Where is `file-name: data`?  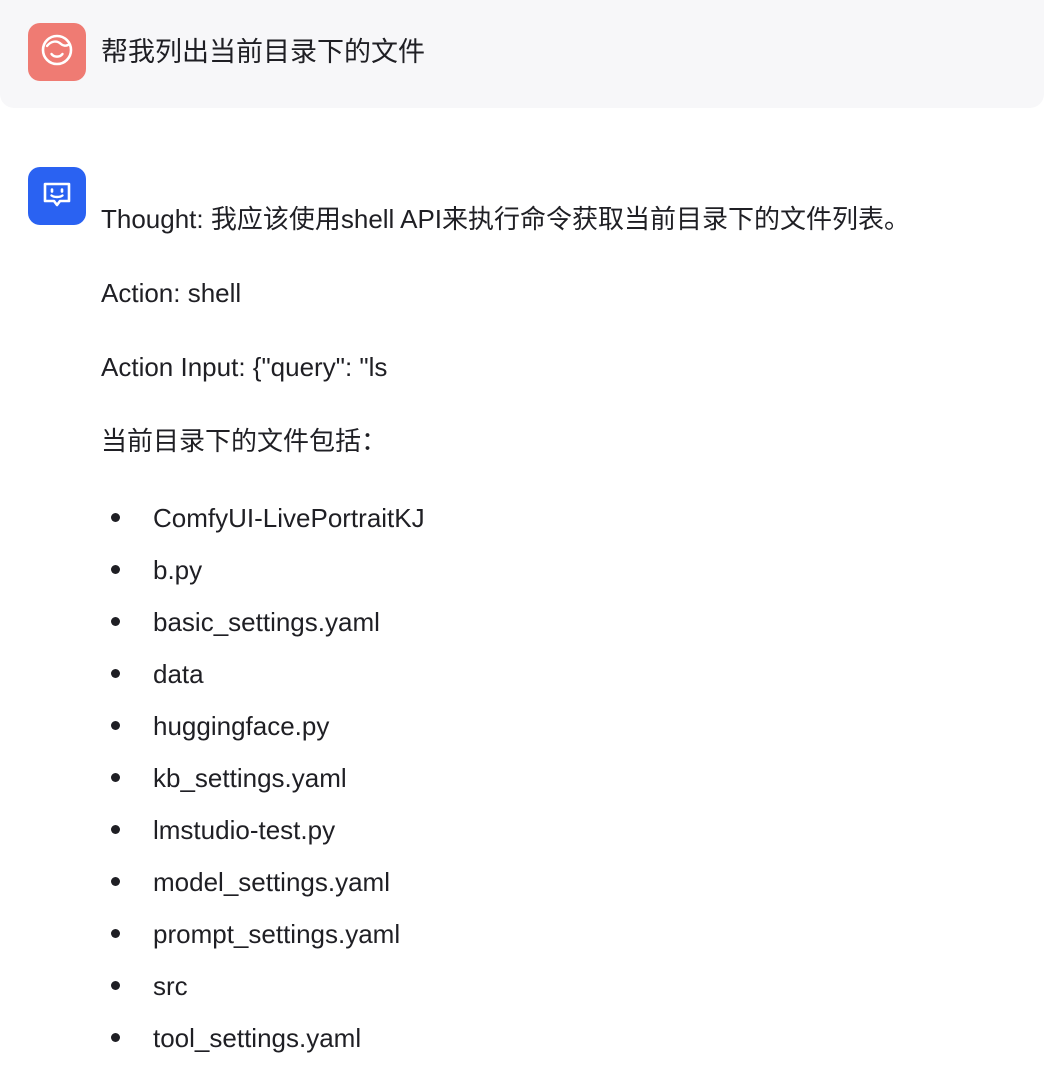 file-name: data is located at coordinates (178, 674).